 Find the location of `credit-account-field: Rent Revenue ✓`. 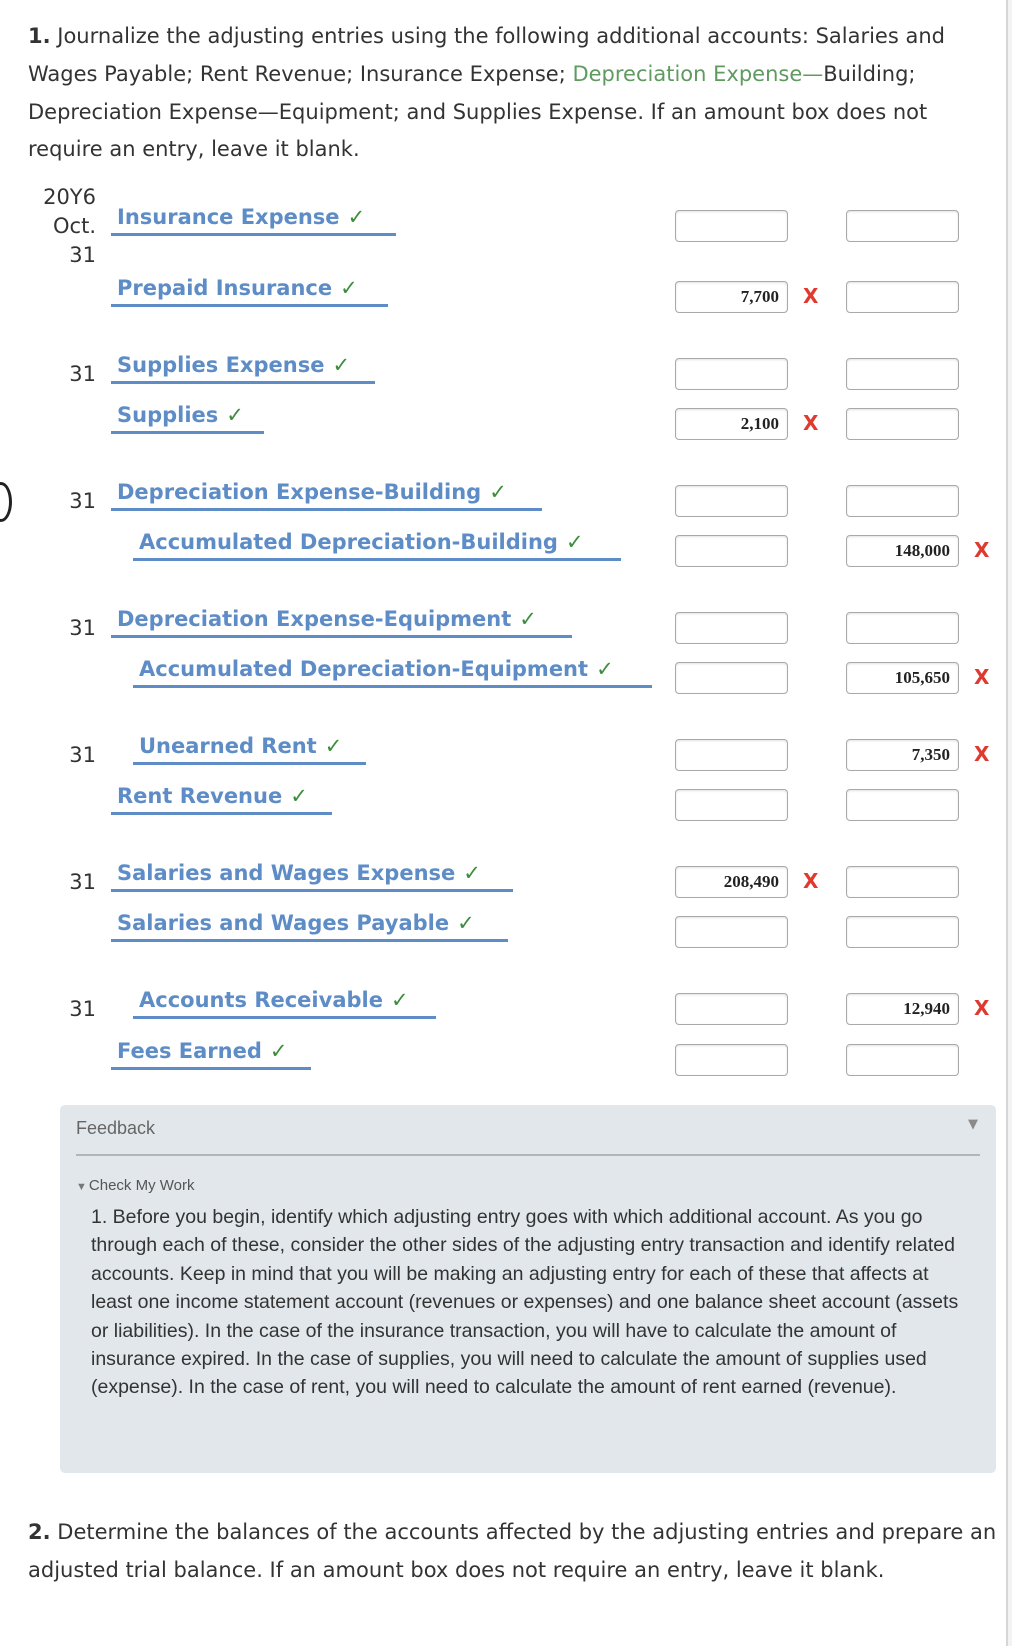

credit-account-field: Rent Revenue ✓ is located at coordinates (221, 798).